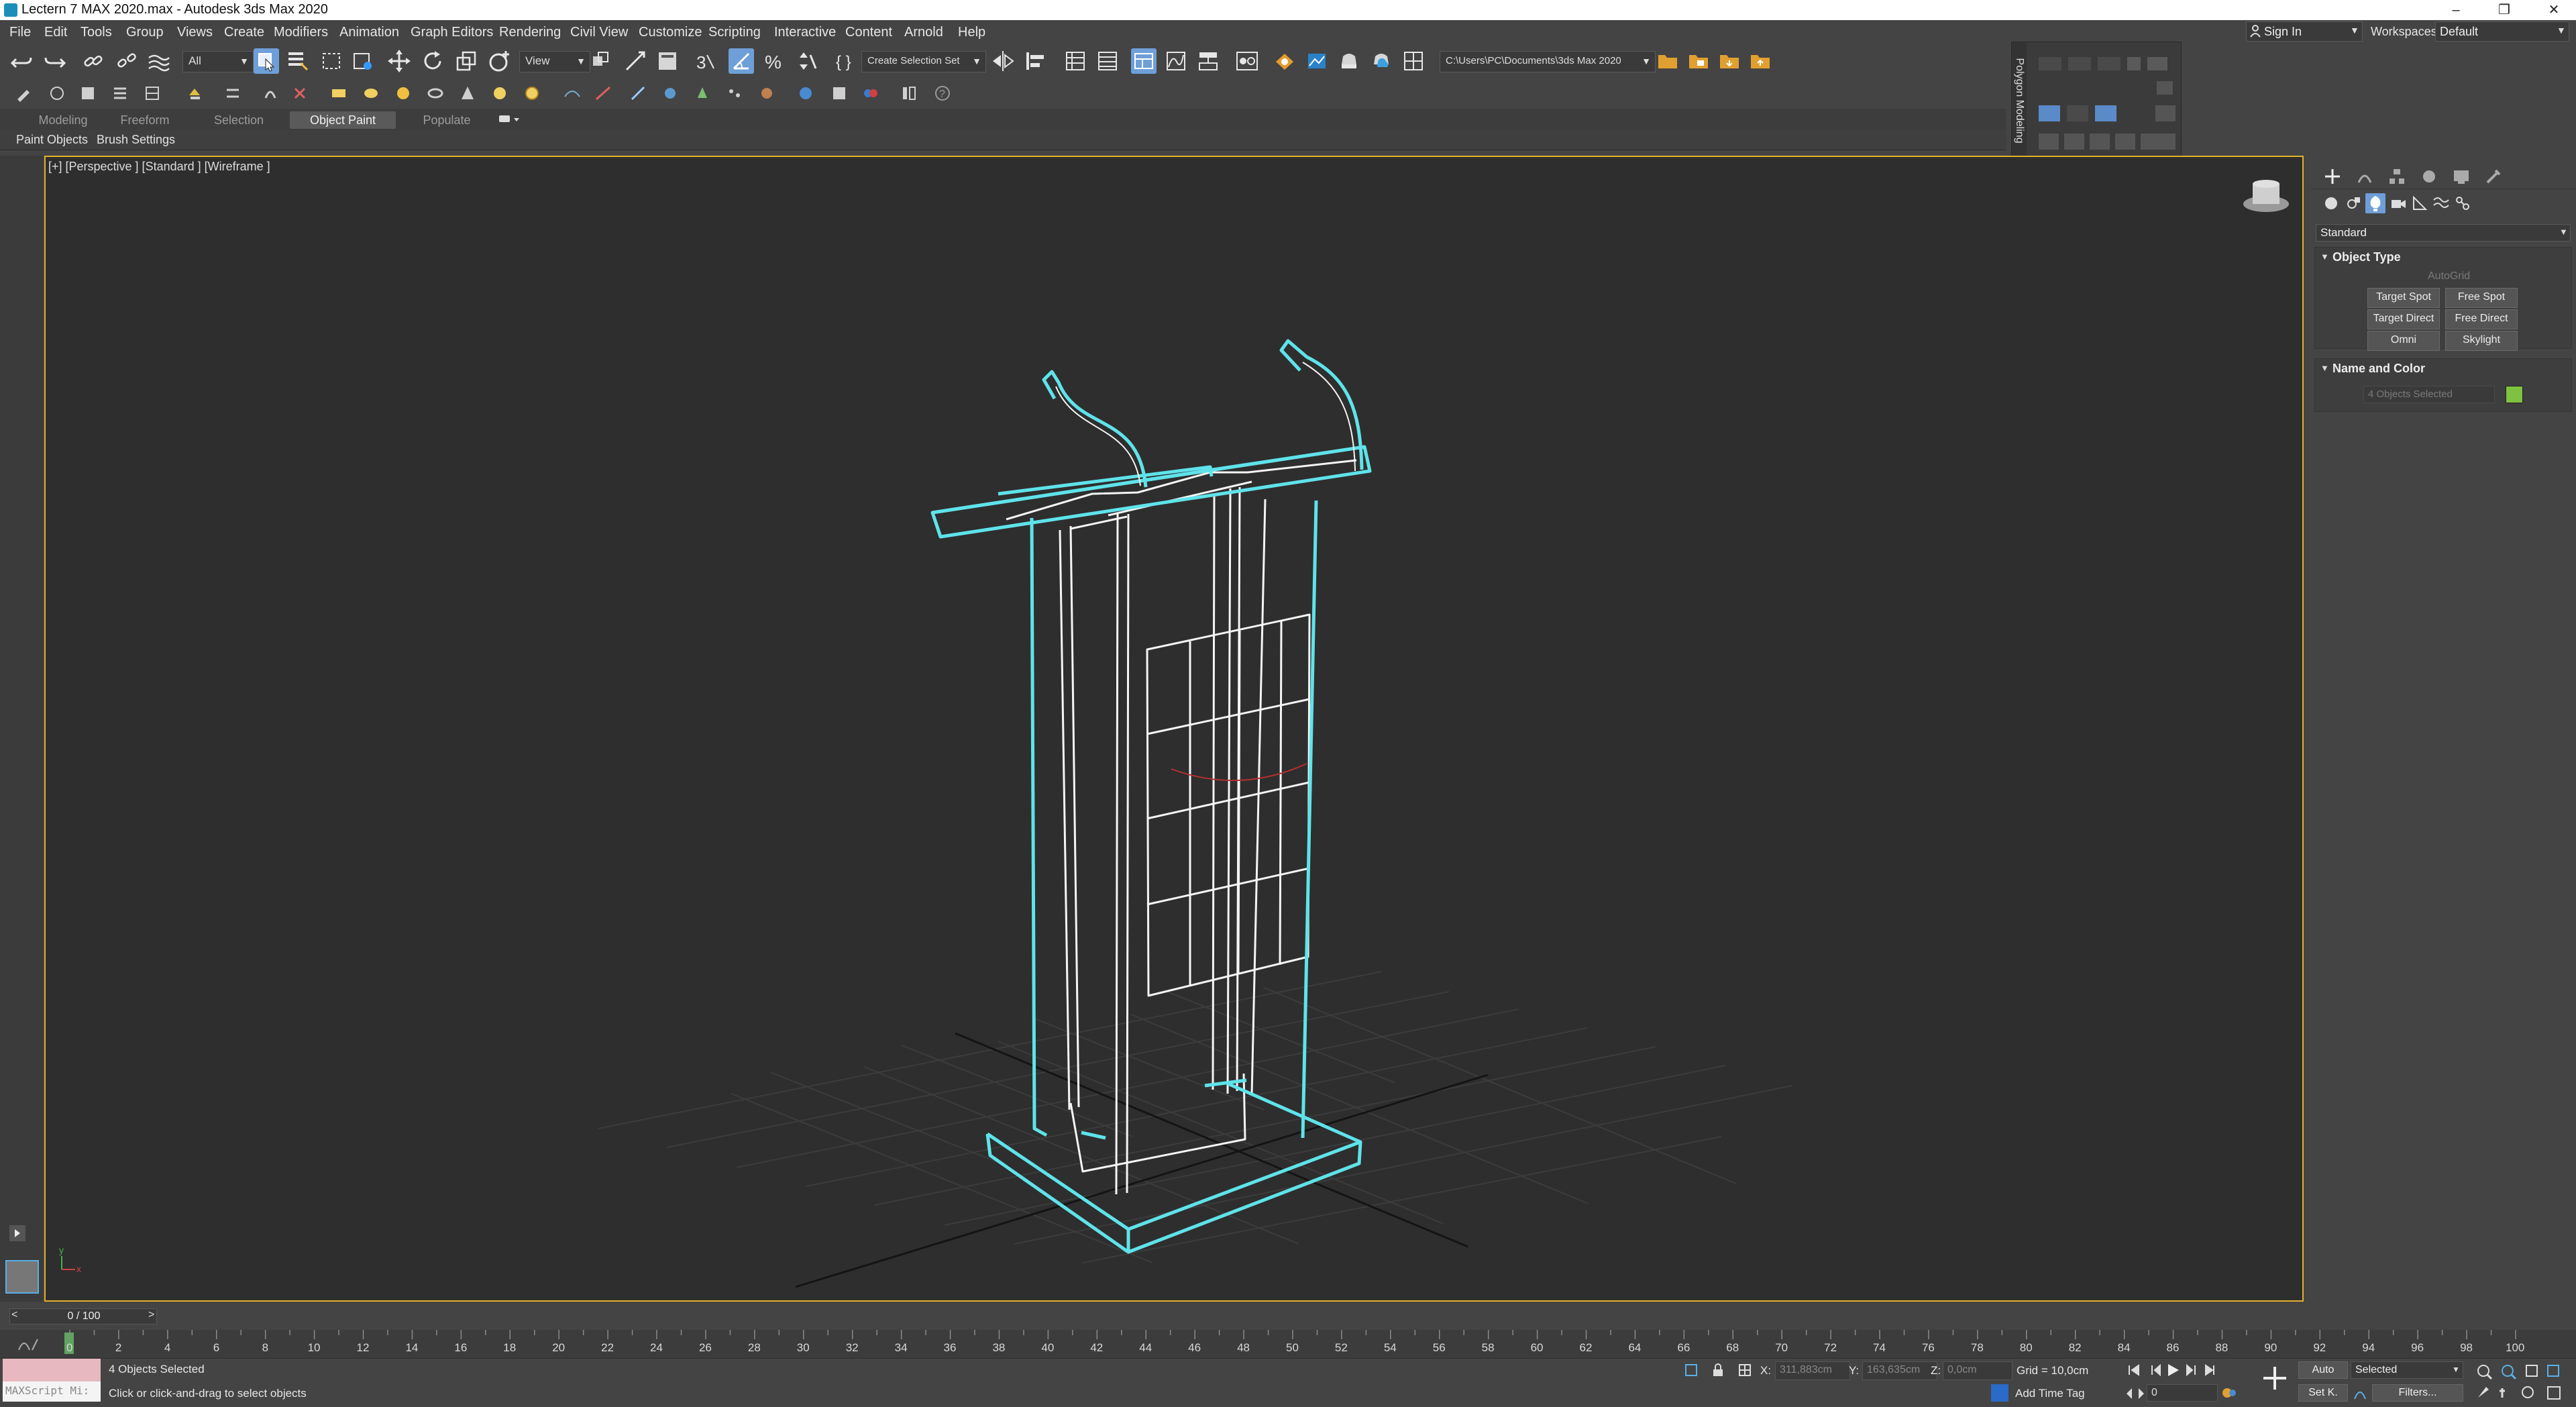  What do you see at coordinates (195, 93) in the screenshot?
I see `paint-fill-icon` at bounding box center [195, 93].